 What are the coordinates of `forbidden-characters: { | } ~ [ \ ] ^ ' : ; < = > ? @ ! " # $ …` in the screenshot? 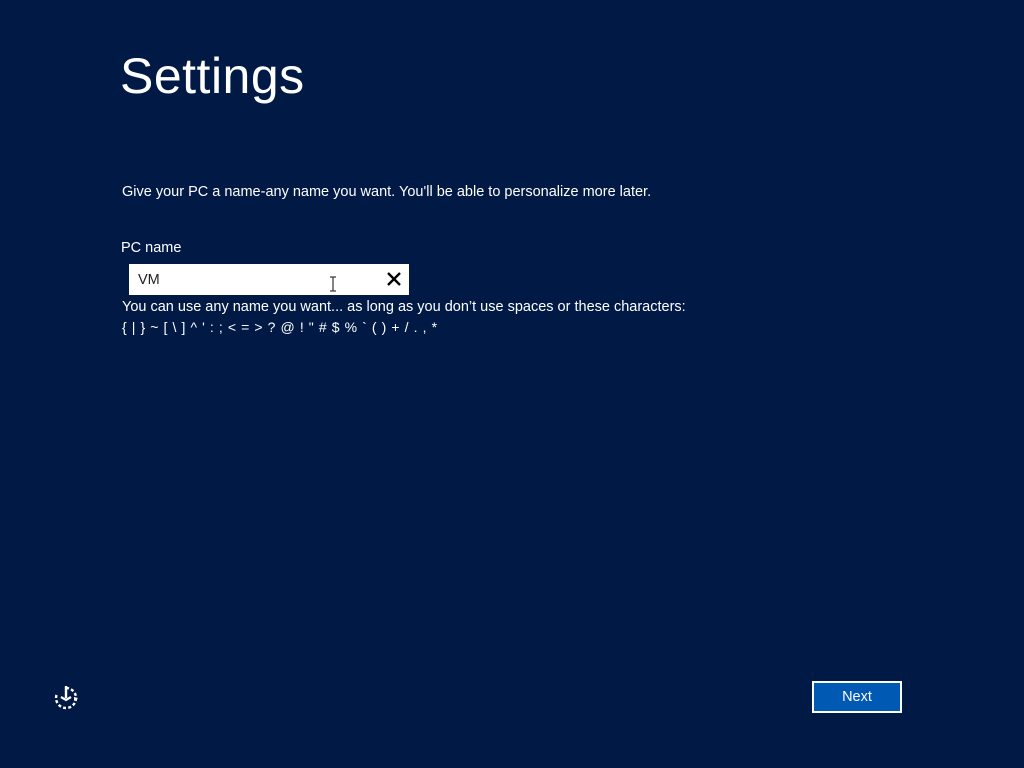 It's located at (280, 327).